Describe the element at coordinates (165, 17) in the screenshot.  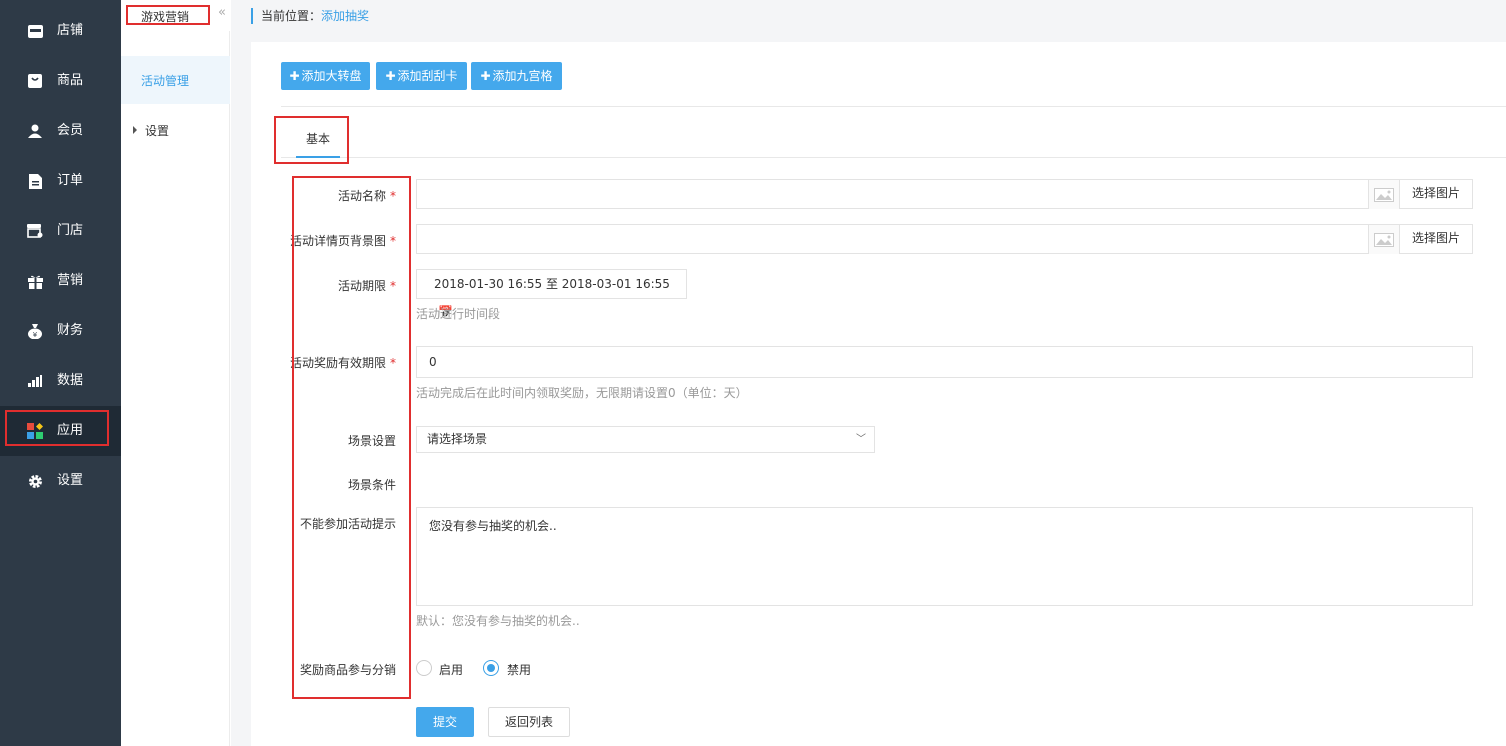
I see `subnav-title: 游戏营销` at that location.